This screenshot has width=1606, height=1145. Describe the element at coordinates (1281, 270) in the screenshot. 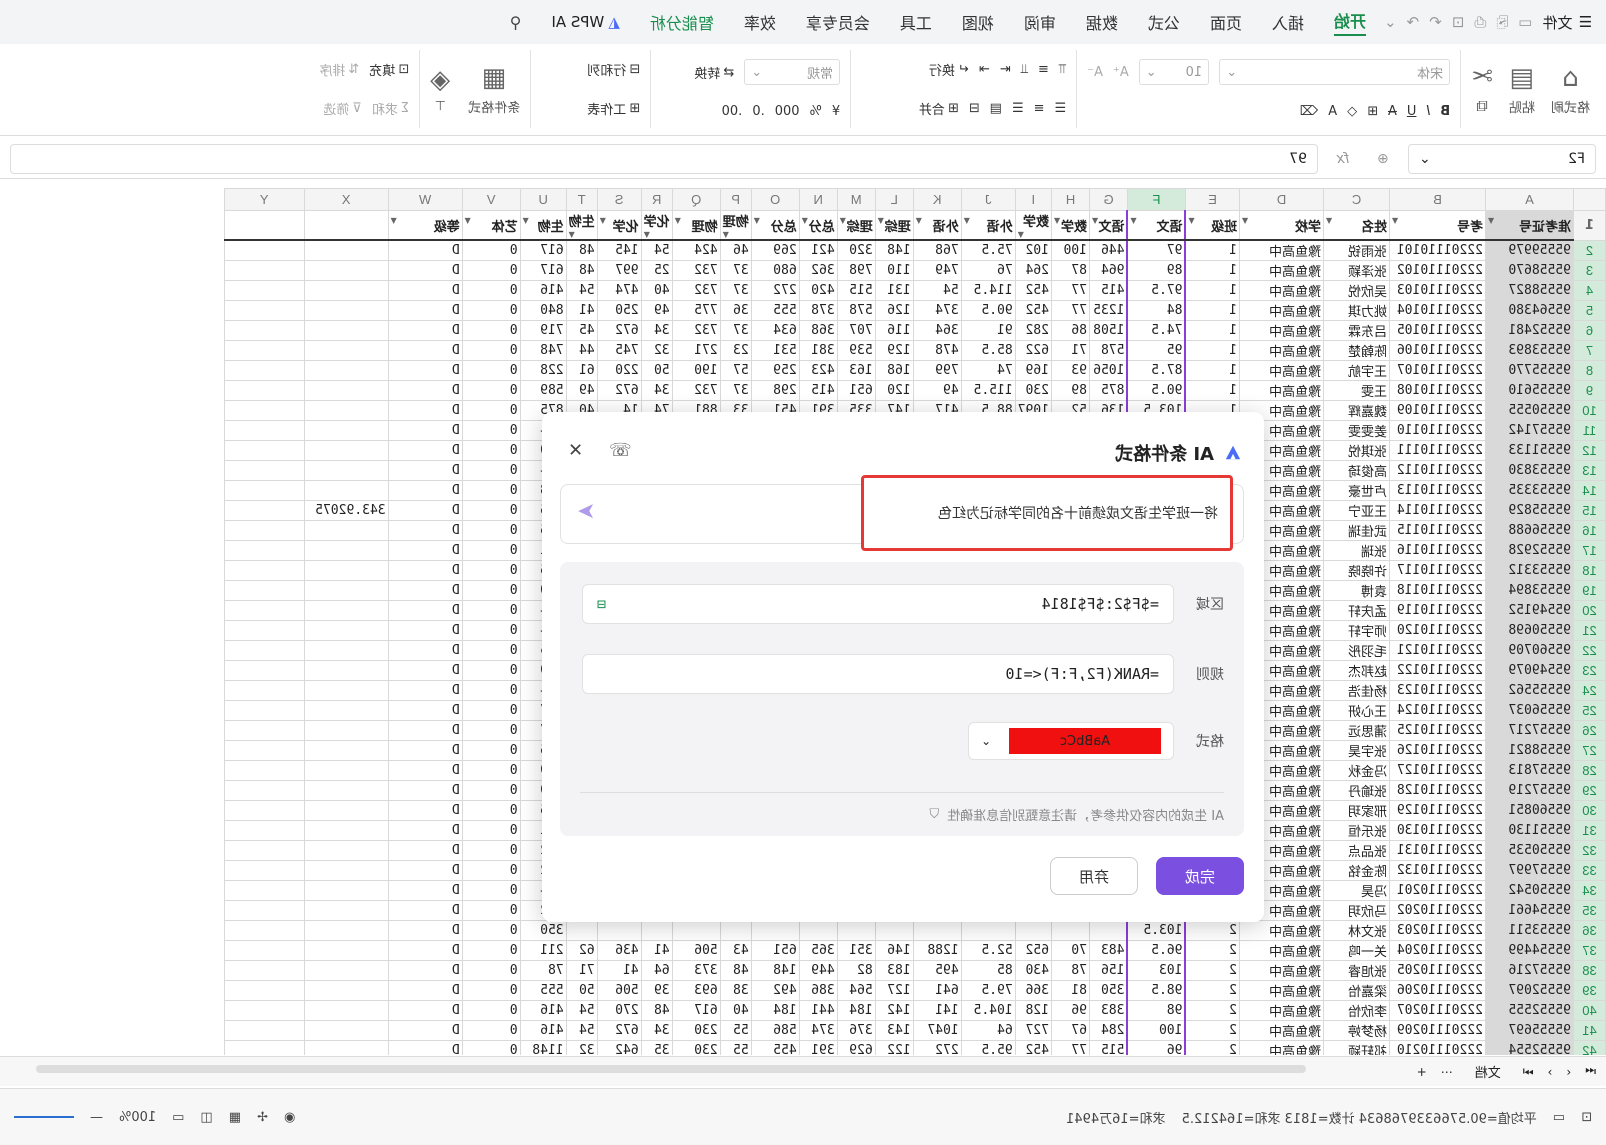

I see `cell: 豫鱼高中` at that location.